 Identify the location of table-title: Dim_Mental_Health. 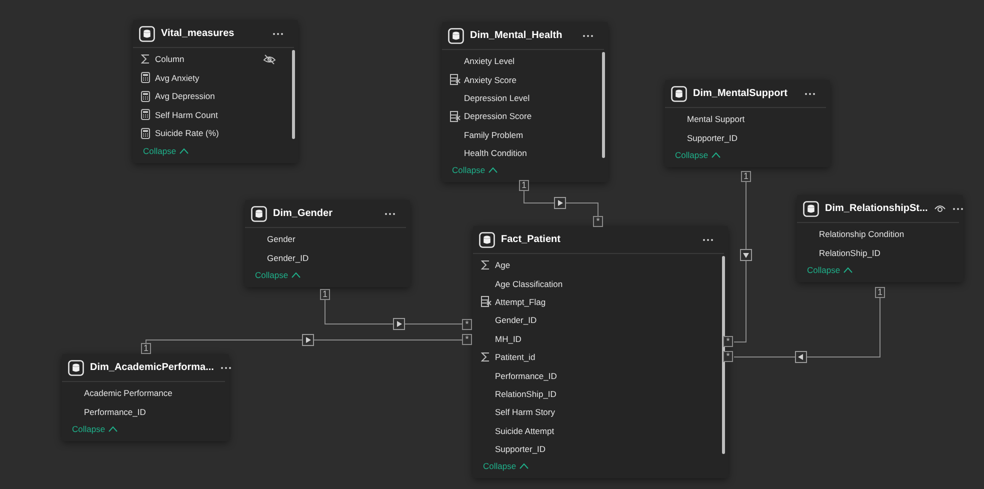
(517, 35).